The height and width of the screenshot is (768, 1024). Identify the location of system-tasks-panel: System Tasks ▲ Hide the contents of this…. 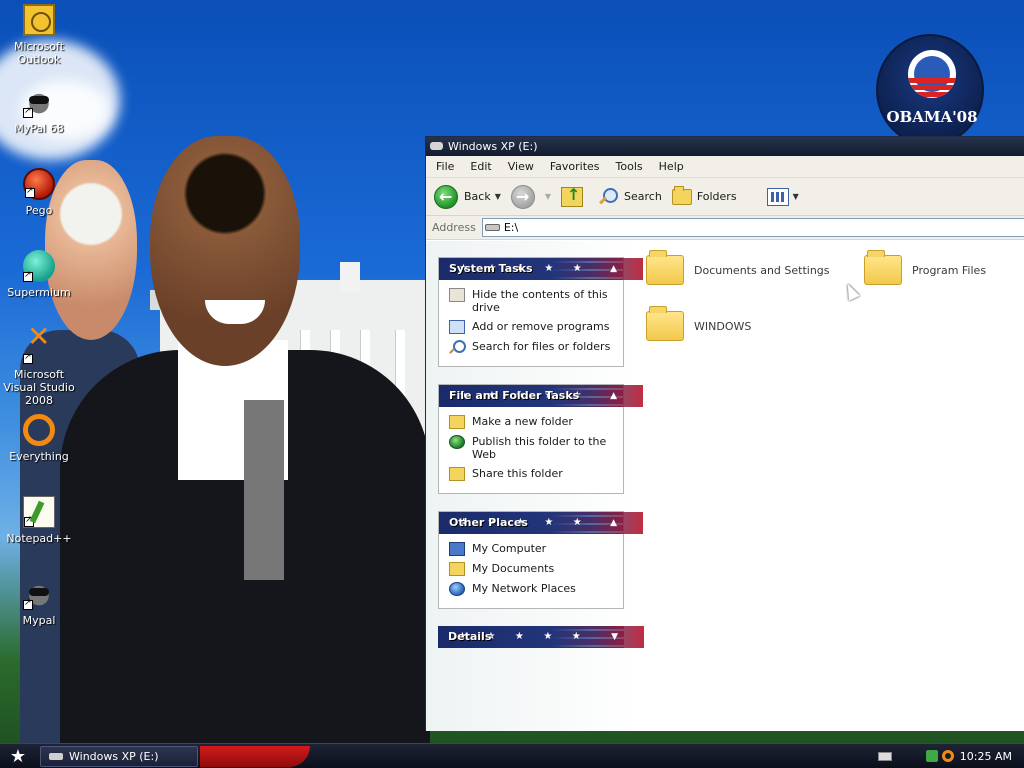
(540, 312).